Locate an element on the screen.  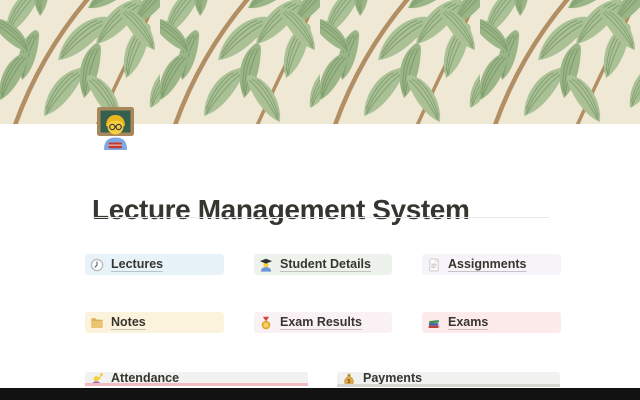
section-label: Notes is located at coordinates (128, 322).